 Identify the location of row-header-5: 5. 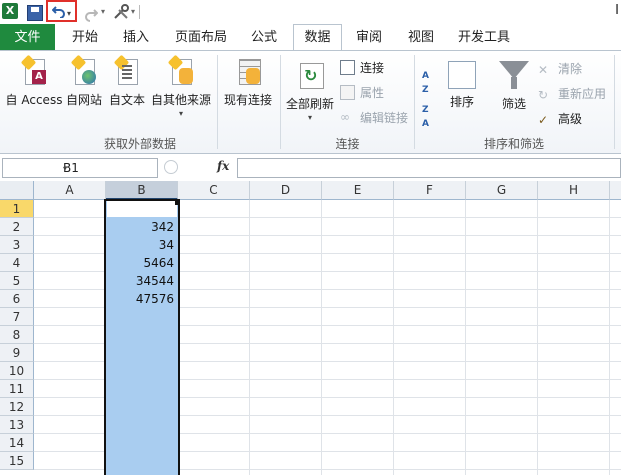
(17, 281).